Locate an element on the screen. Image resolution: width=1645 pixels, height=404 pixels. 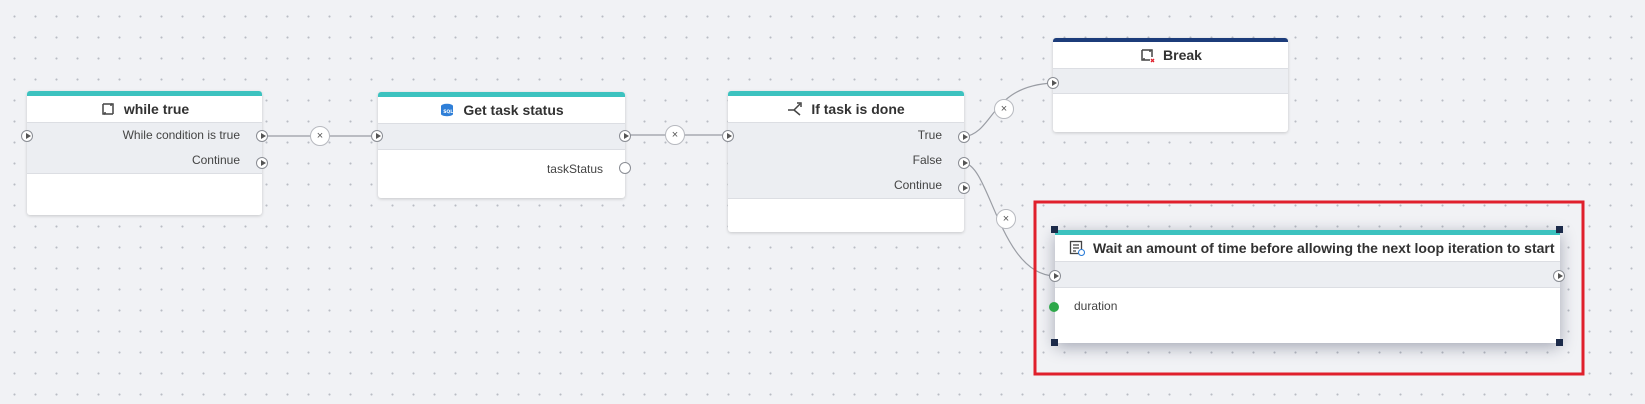
port-row: While condition is true is located at coordinates (144, 135).